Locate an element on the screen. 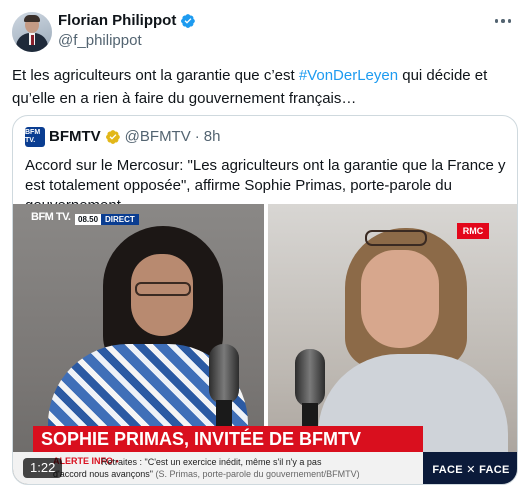 This screenshot has width=528, height=493. ticker-line2-text: d'accord nous avançons" is located at coordinates (103, 474).